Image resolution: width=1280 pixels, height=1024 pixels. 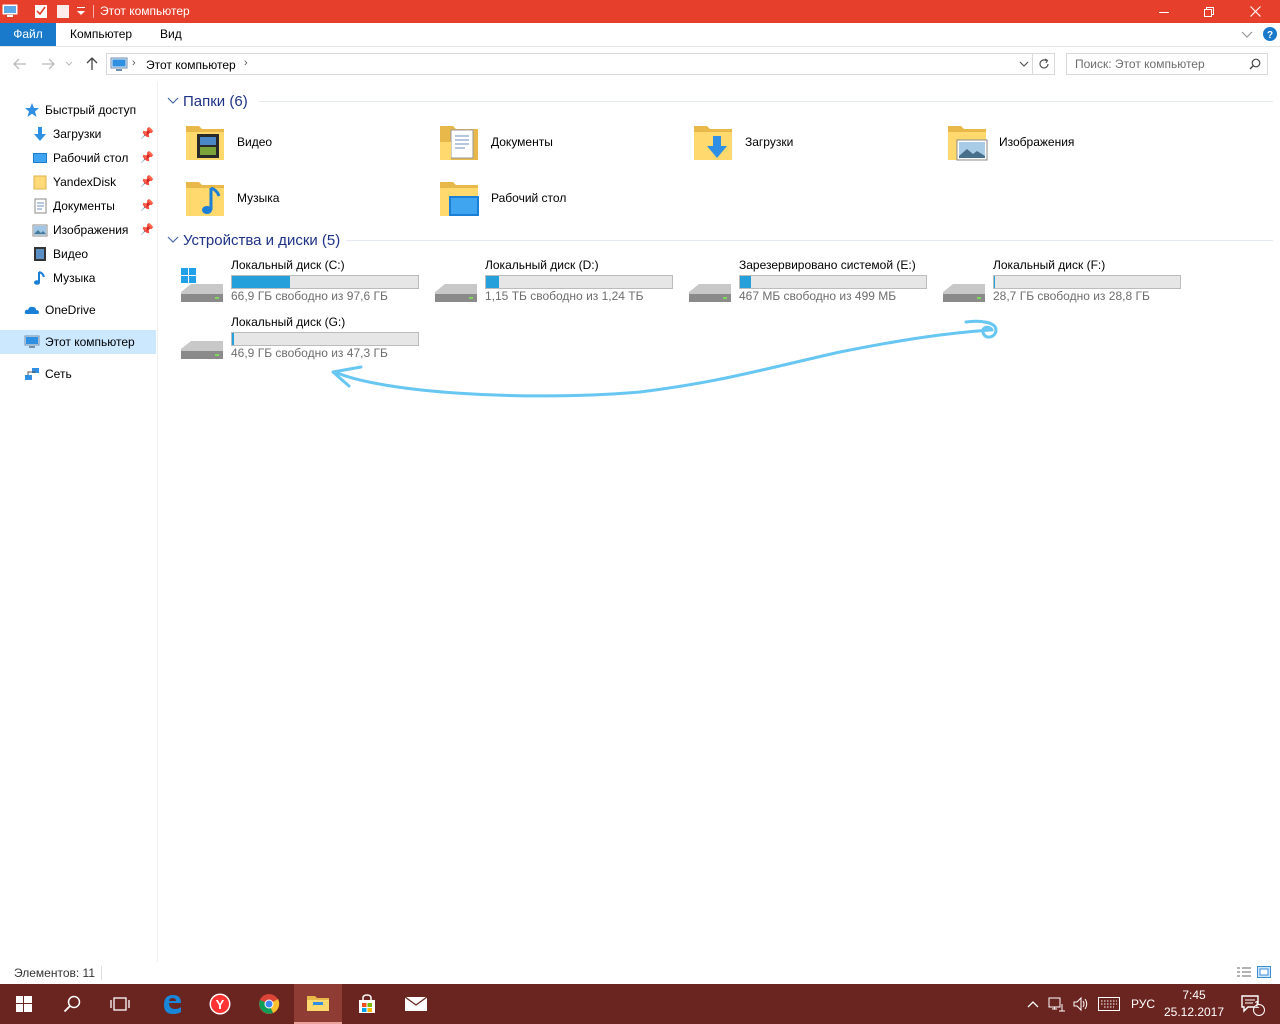 I want to click on sidebar-item-label: Рабочий стол, so click(x=91, y=158).